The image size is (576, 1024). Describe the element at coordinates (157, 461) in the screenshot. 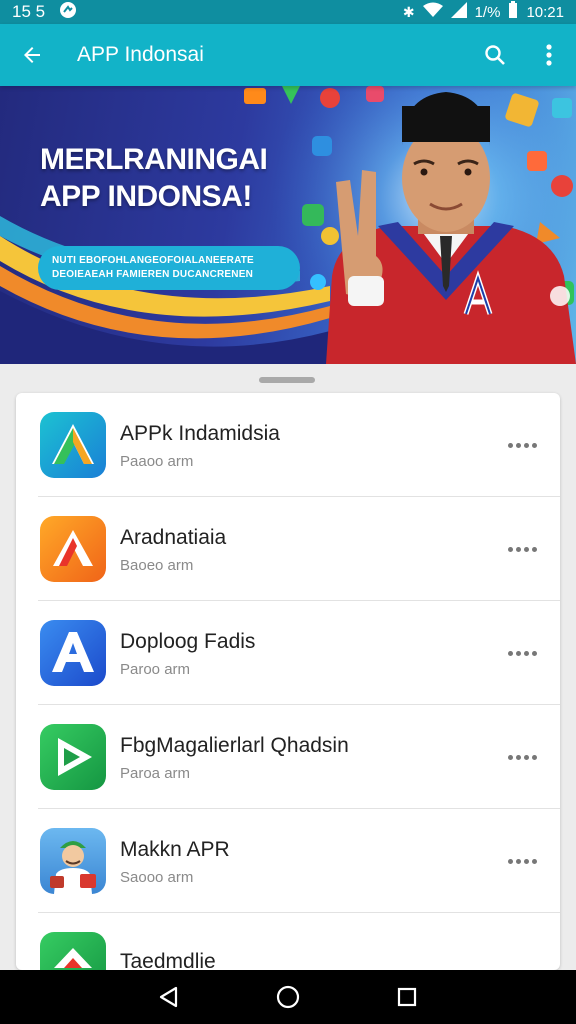

I see `app-subtitle: Paaoo arm` at that location.